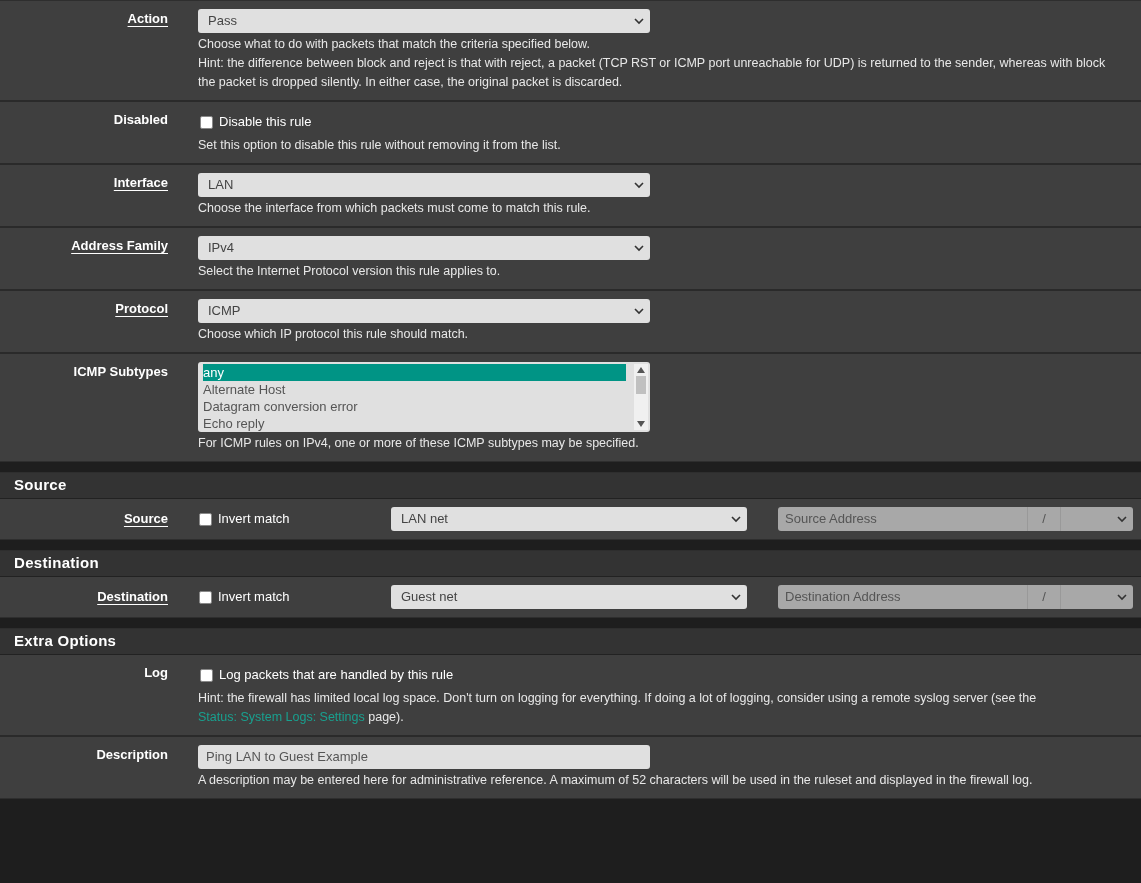 The width and height of the screenshot is (1141, 883). I want to click on help-text: For ICMP rules on IPv4, one or more of these ICMP subtypes may be specified., so click(419, 443).